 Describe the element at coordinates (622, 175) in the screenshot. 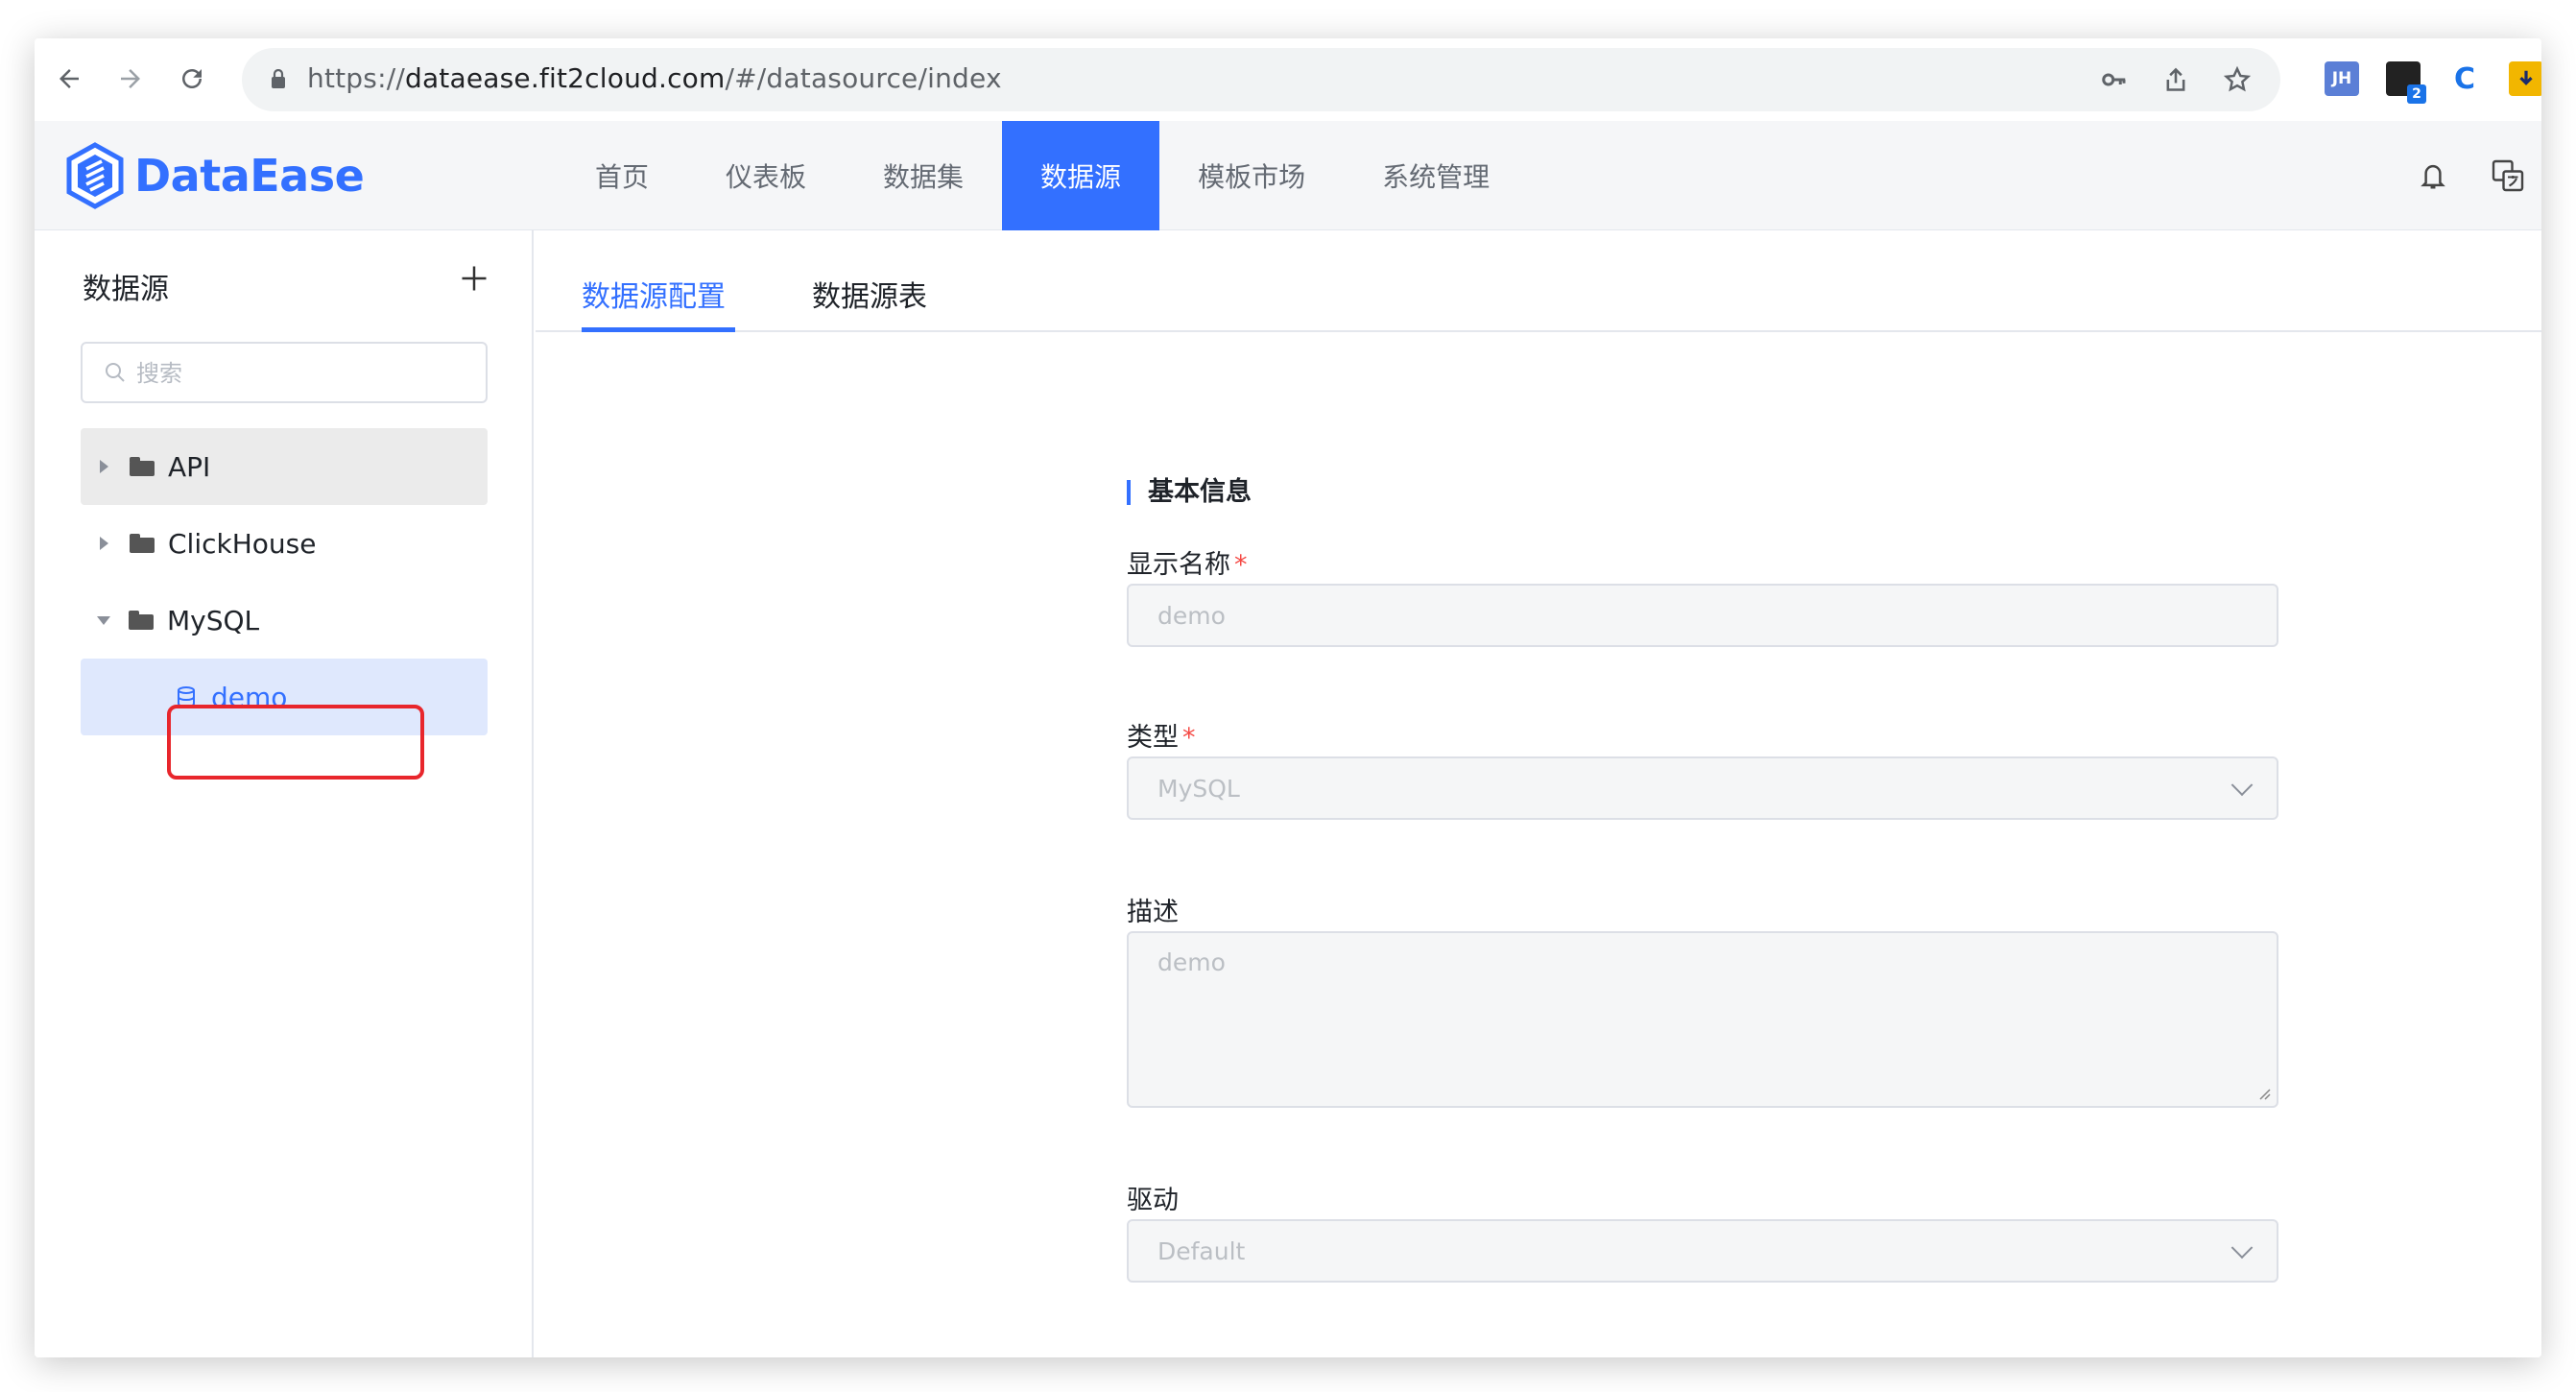

I see `nav-home: 首页` at that location.